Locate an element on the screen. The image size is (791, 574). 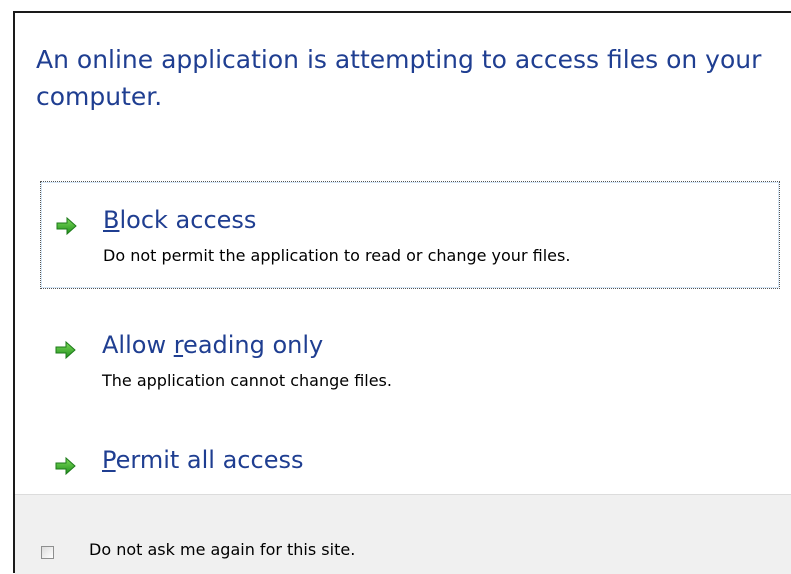
allow-reading-only-title: Allow reading only is located at coordinates (212, 345).